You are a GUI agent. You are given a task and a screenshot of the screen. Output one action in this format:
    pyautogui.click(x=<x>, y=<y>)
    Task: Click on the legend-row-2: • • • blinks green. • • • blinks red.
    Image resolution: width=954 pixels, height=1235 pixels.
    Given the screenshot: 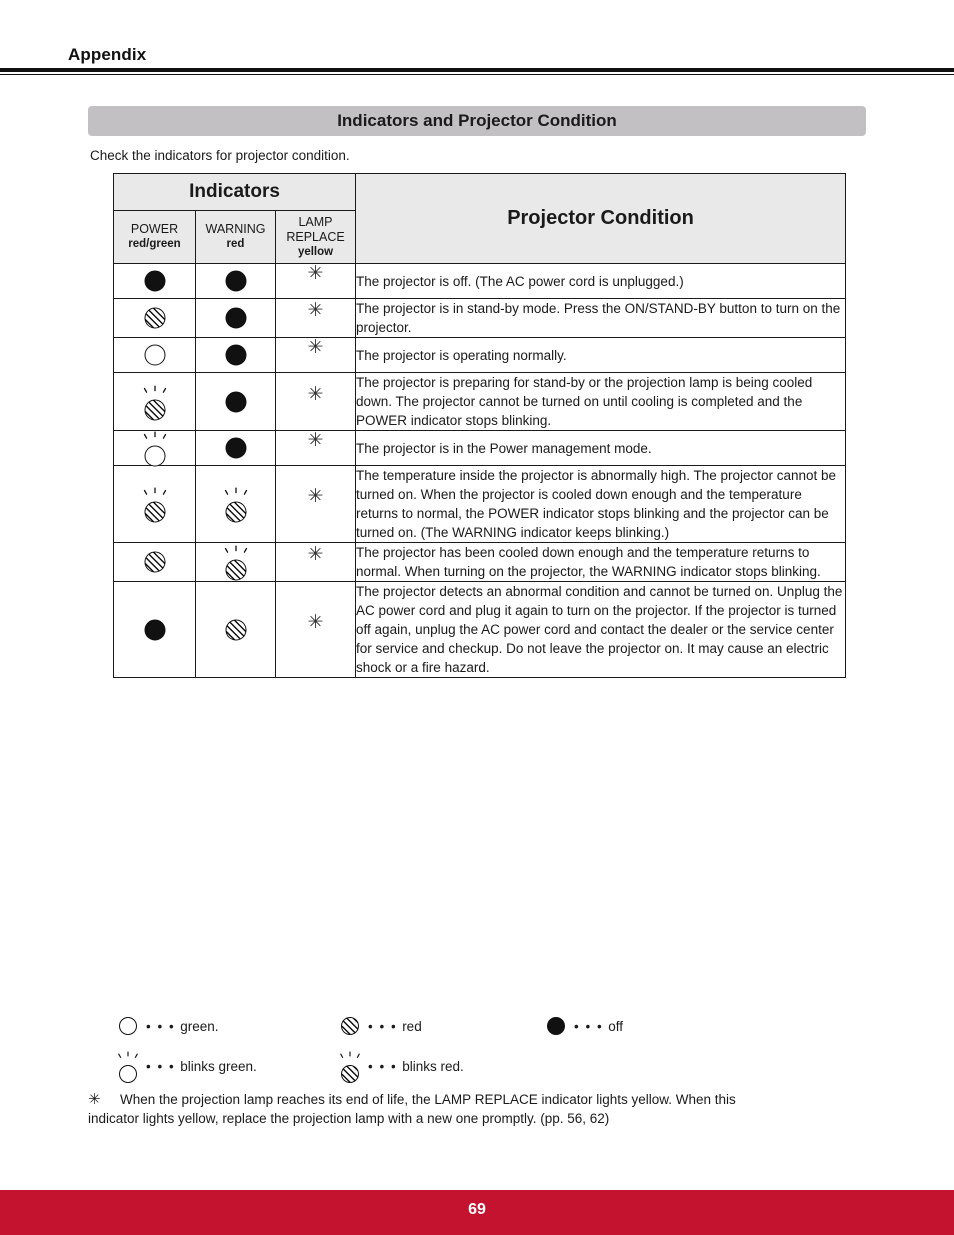 What is the action you would take?
    pyautogui.click(x=483, y=1066)
    